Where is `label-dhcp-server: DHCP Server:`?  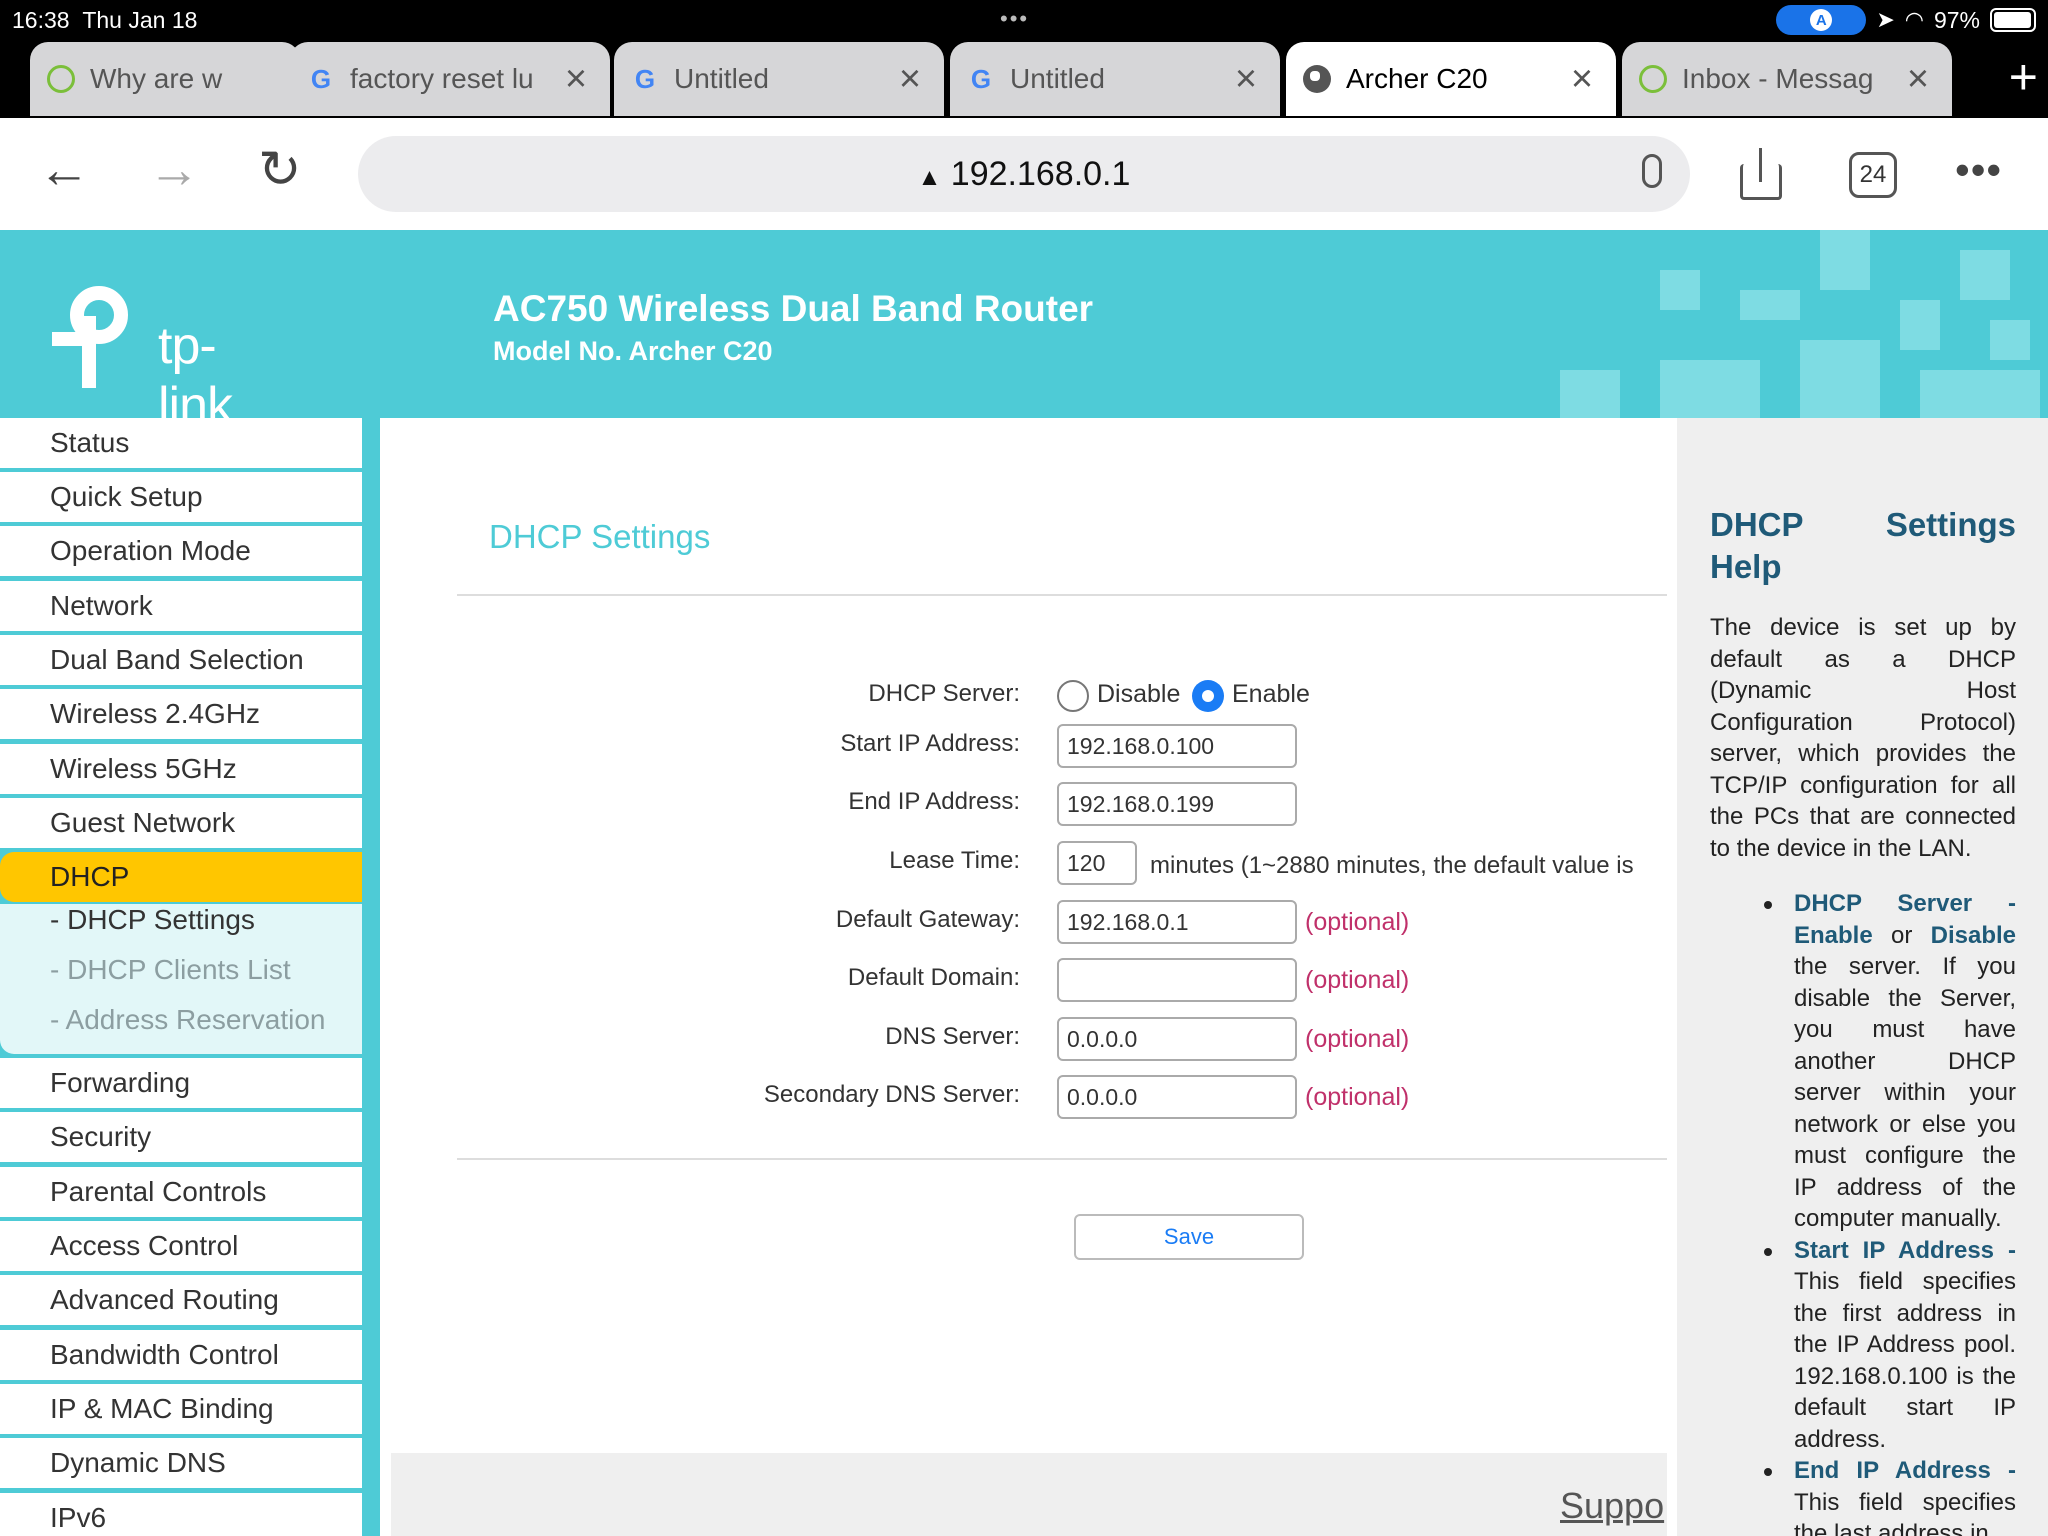
label-dhcp-server: DHCP Server: is located at coordinates (944, 693).